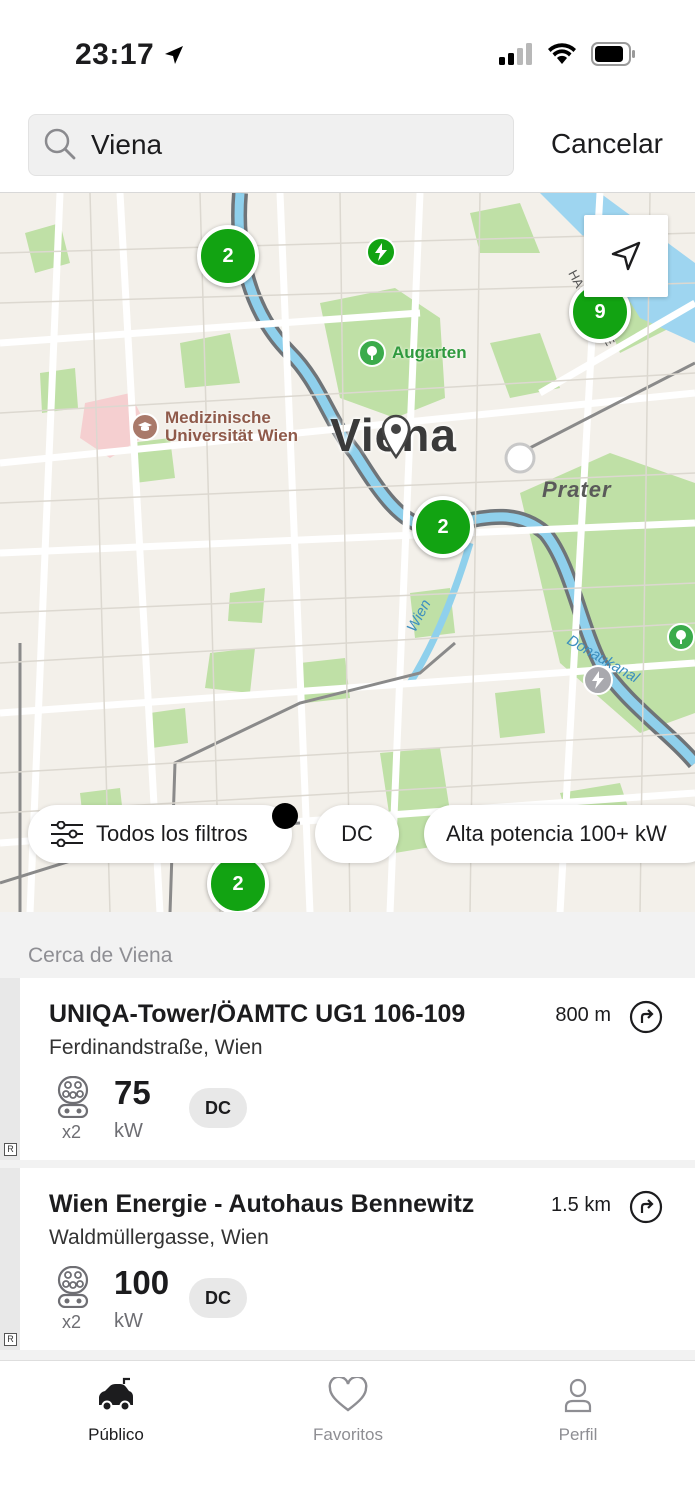 The height and width of the screenshot is (1504, 695). What do you see at coordinates (285, 816) in the screenshot?
I see `current-position-dot` at bounding box center [285, 816].